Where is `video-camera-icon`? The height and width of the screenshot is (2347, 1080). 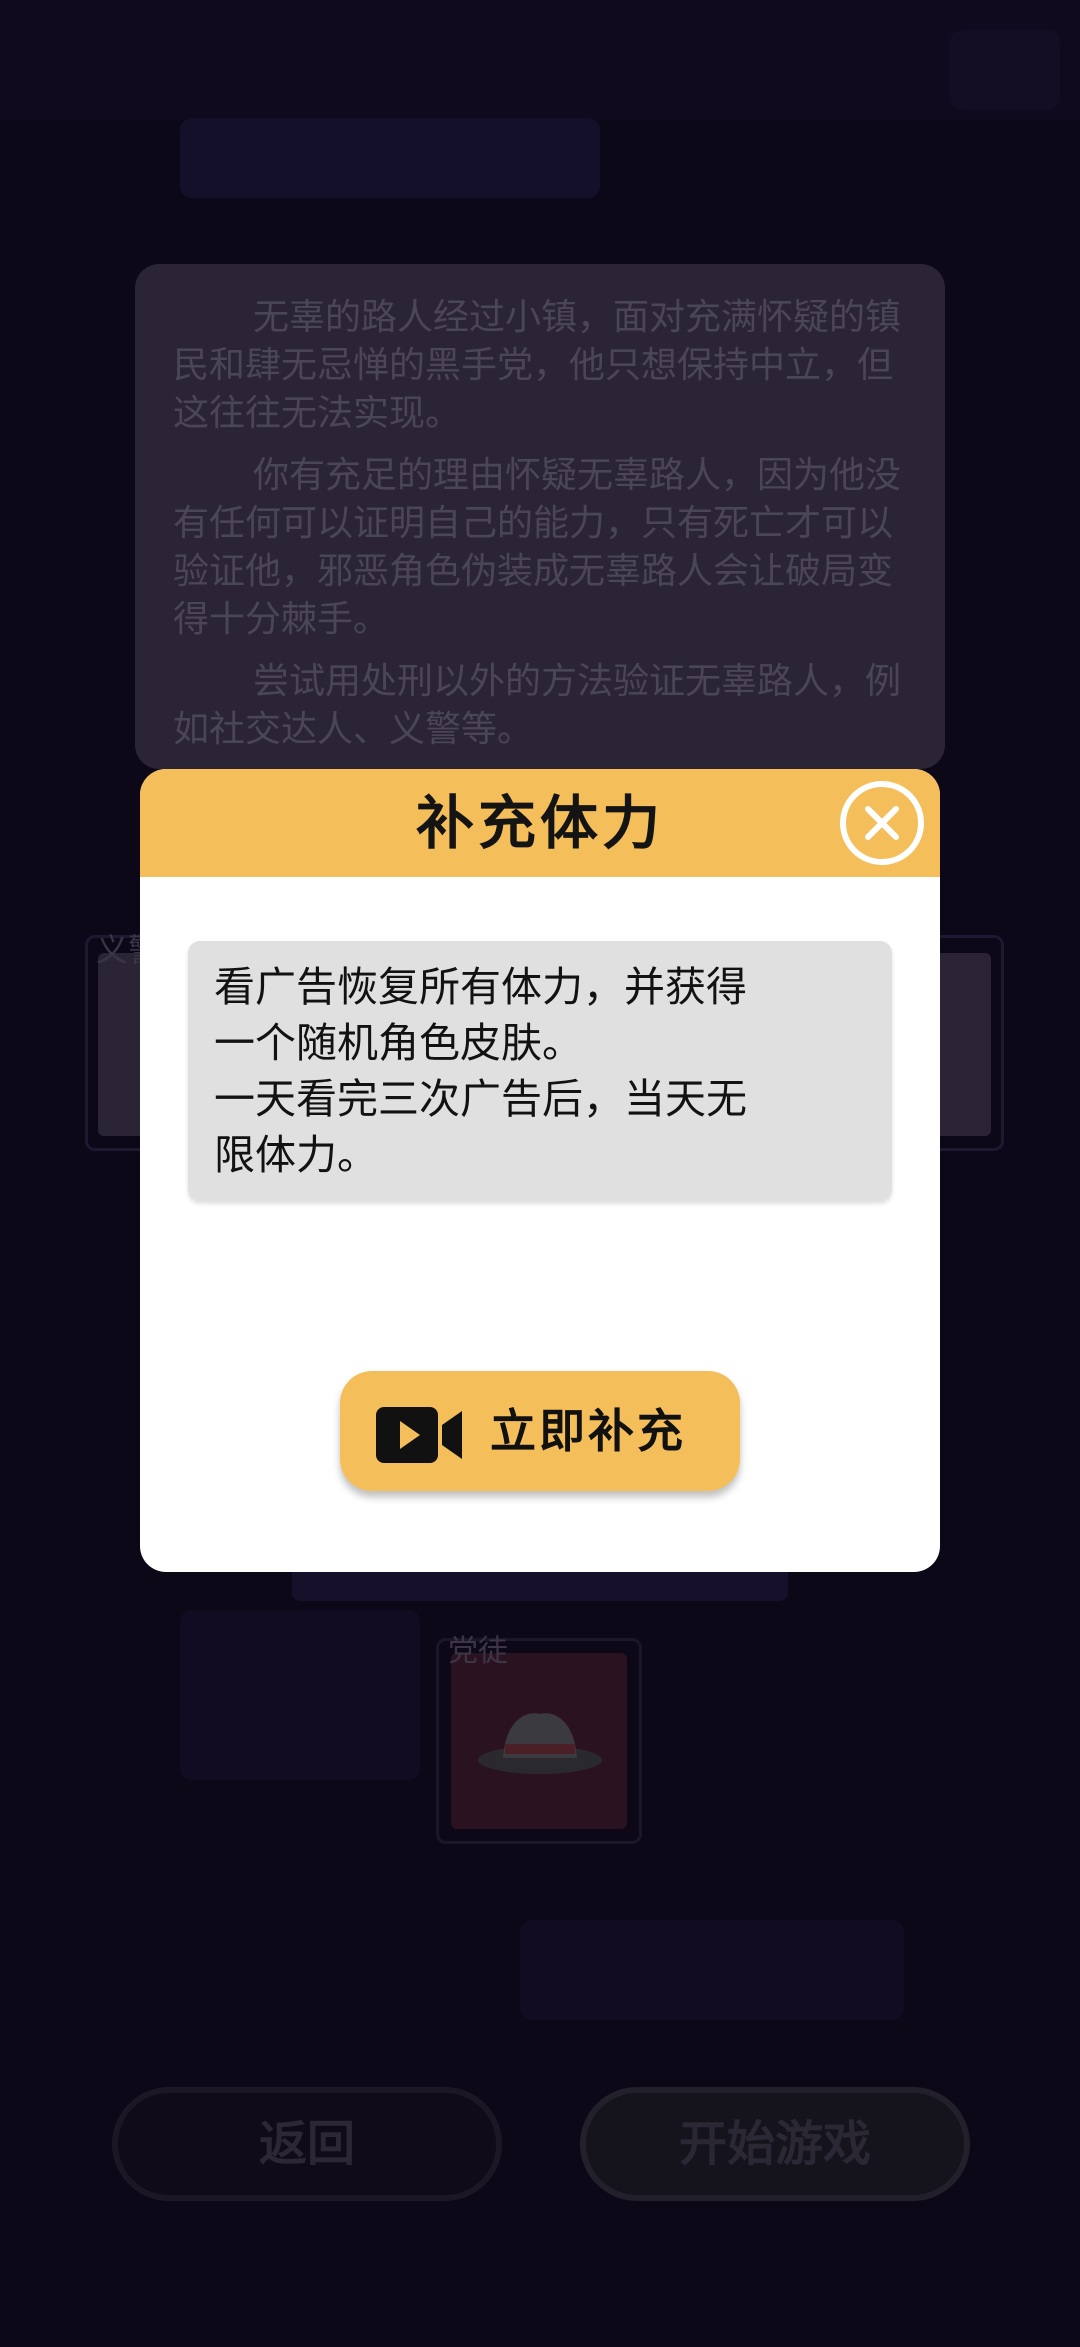
video-camera-icon is located at coordinates (419, 1435).